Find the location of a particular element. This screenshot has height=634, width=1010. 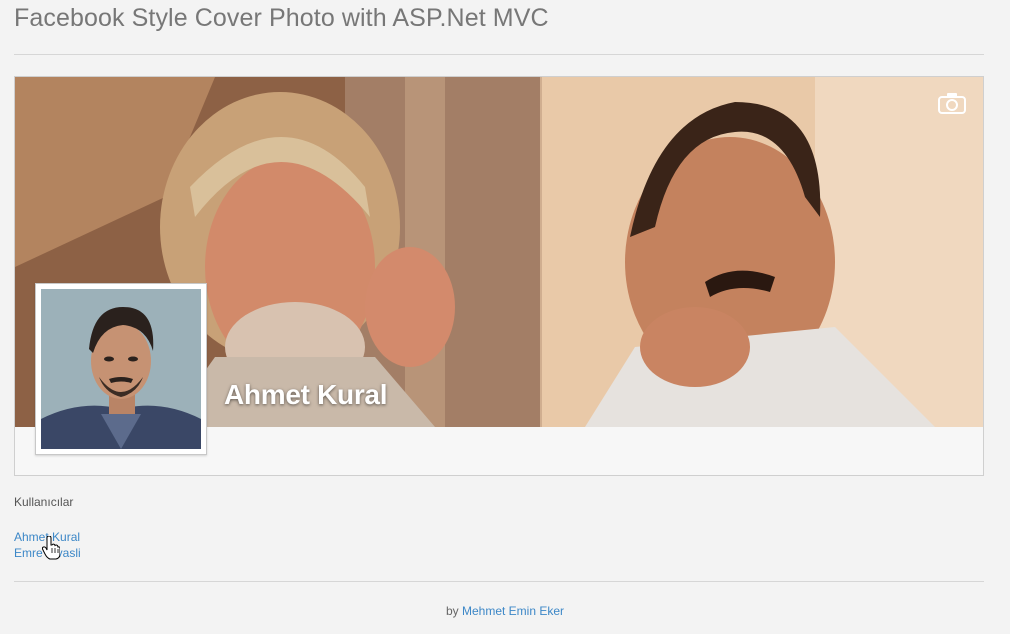

camera-icon is located at coordinates (952, 103).